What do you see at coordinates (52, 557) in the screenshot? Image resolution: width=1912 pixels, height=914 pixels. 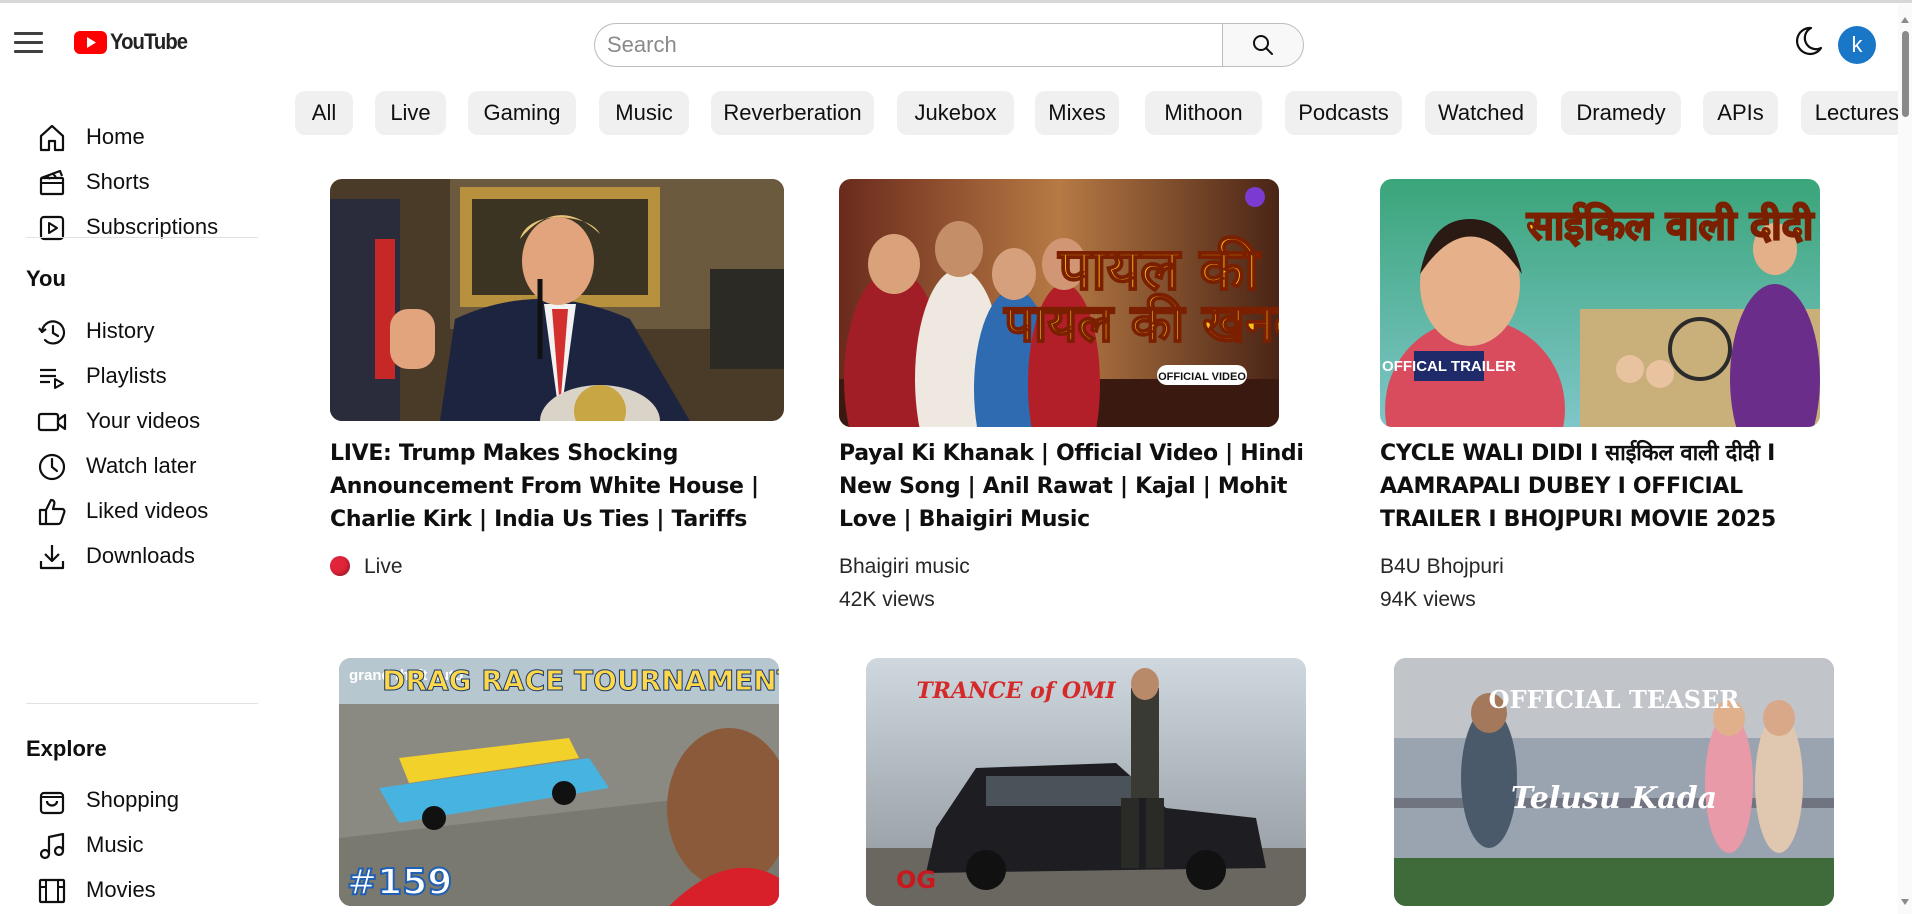 I see `download-icon` at bounding box center [52, 557].